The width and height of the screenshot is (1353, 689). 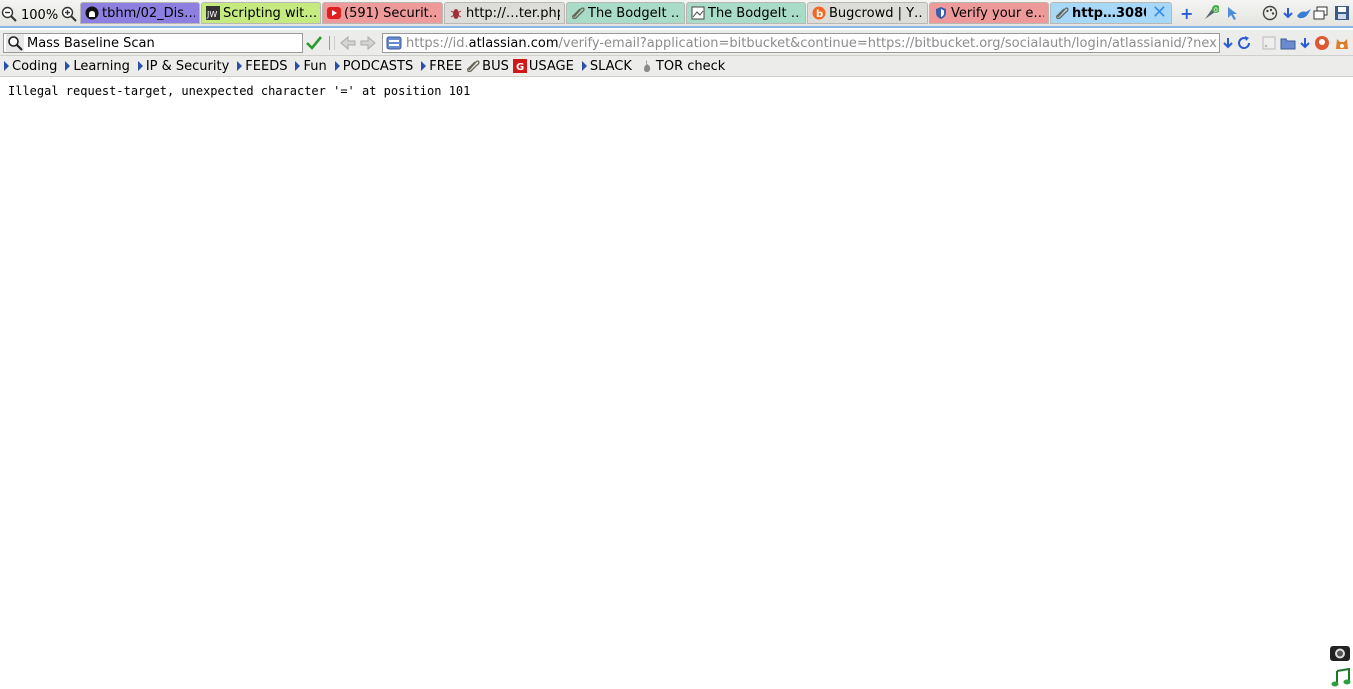 I want to click on url-domain: atlassian.com, so click(x=513, y=43).